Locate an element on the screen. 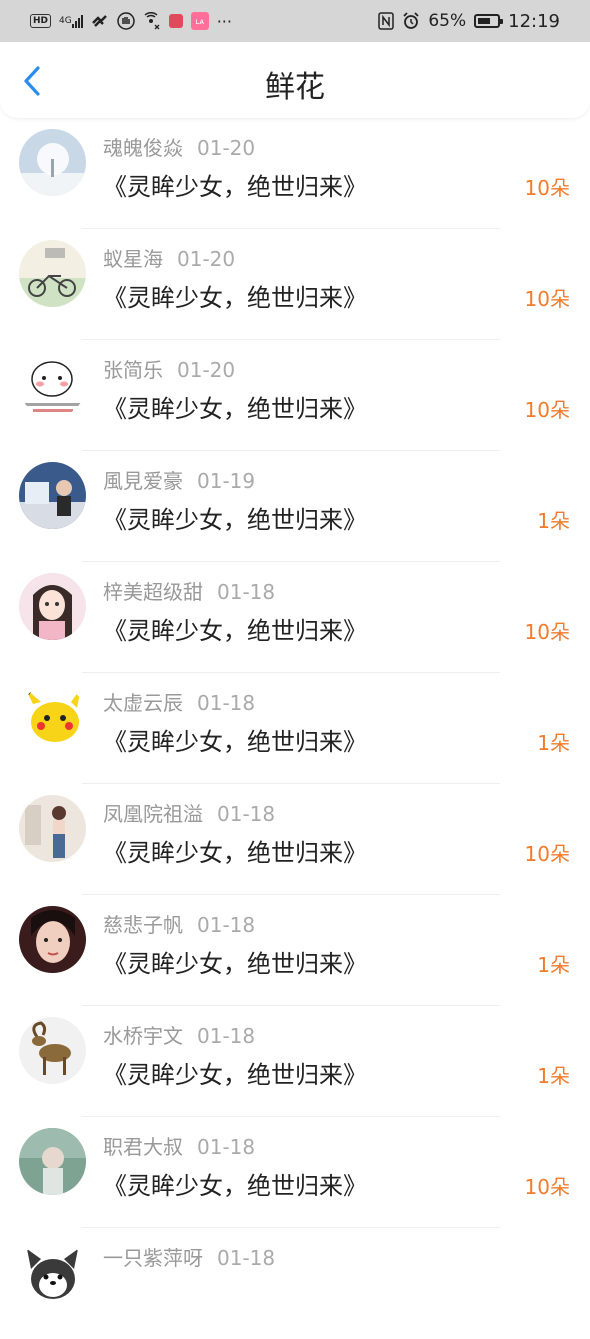 The height and width of the screenshot is (1339, 590). item-meta: 职君大叔 01-18 is located at coordinates (179, 1145).